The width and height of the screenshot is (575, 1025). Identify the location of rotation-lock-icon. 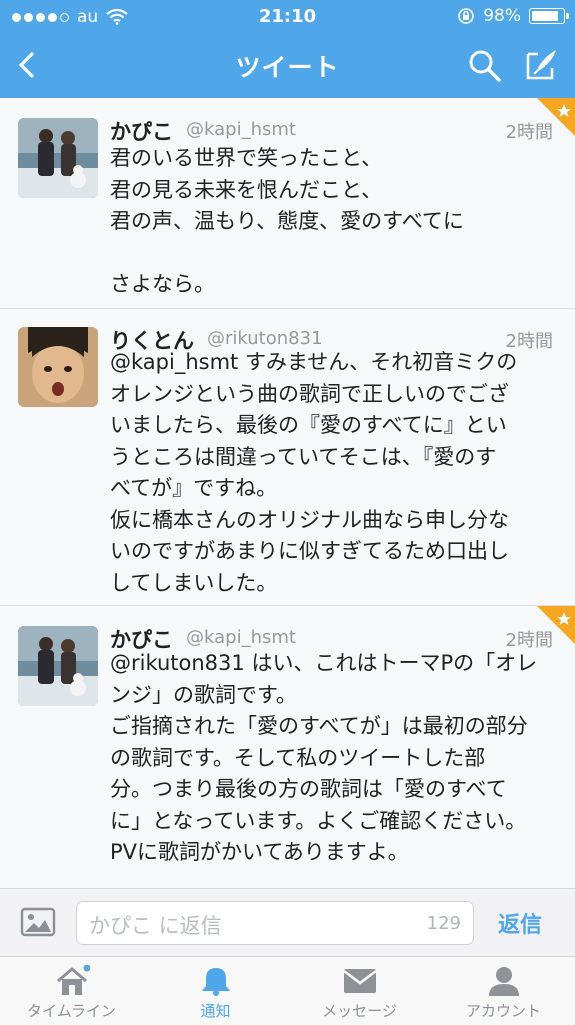
(466, 16).